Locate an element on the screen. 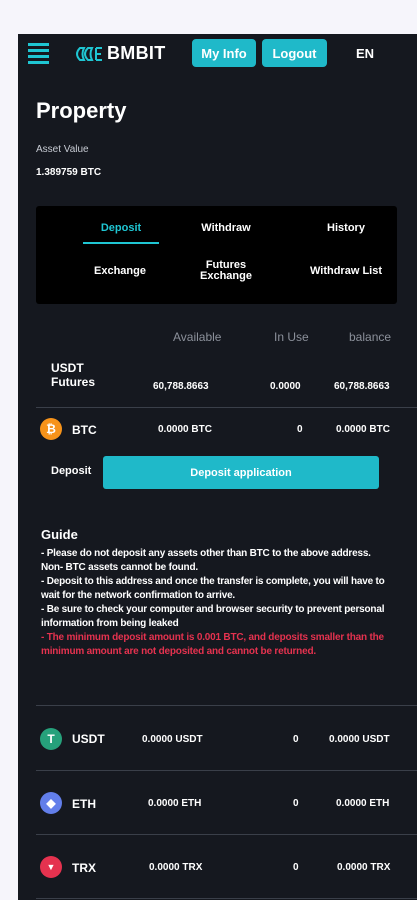  usdt-futures-label: USDT Futures is located at coordinates (73, 375).